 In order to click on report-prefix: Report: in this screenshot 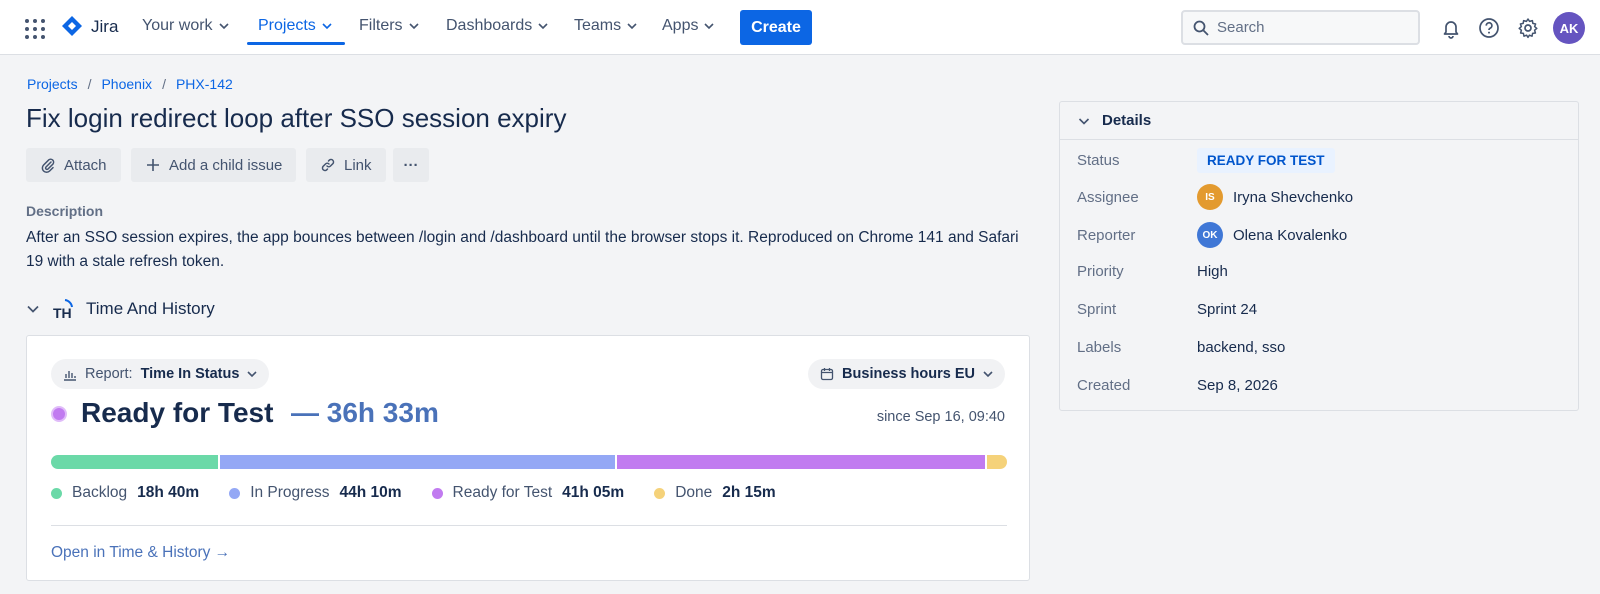, I will do `click(109, 374)`.